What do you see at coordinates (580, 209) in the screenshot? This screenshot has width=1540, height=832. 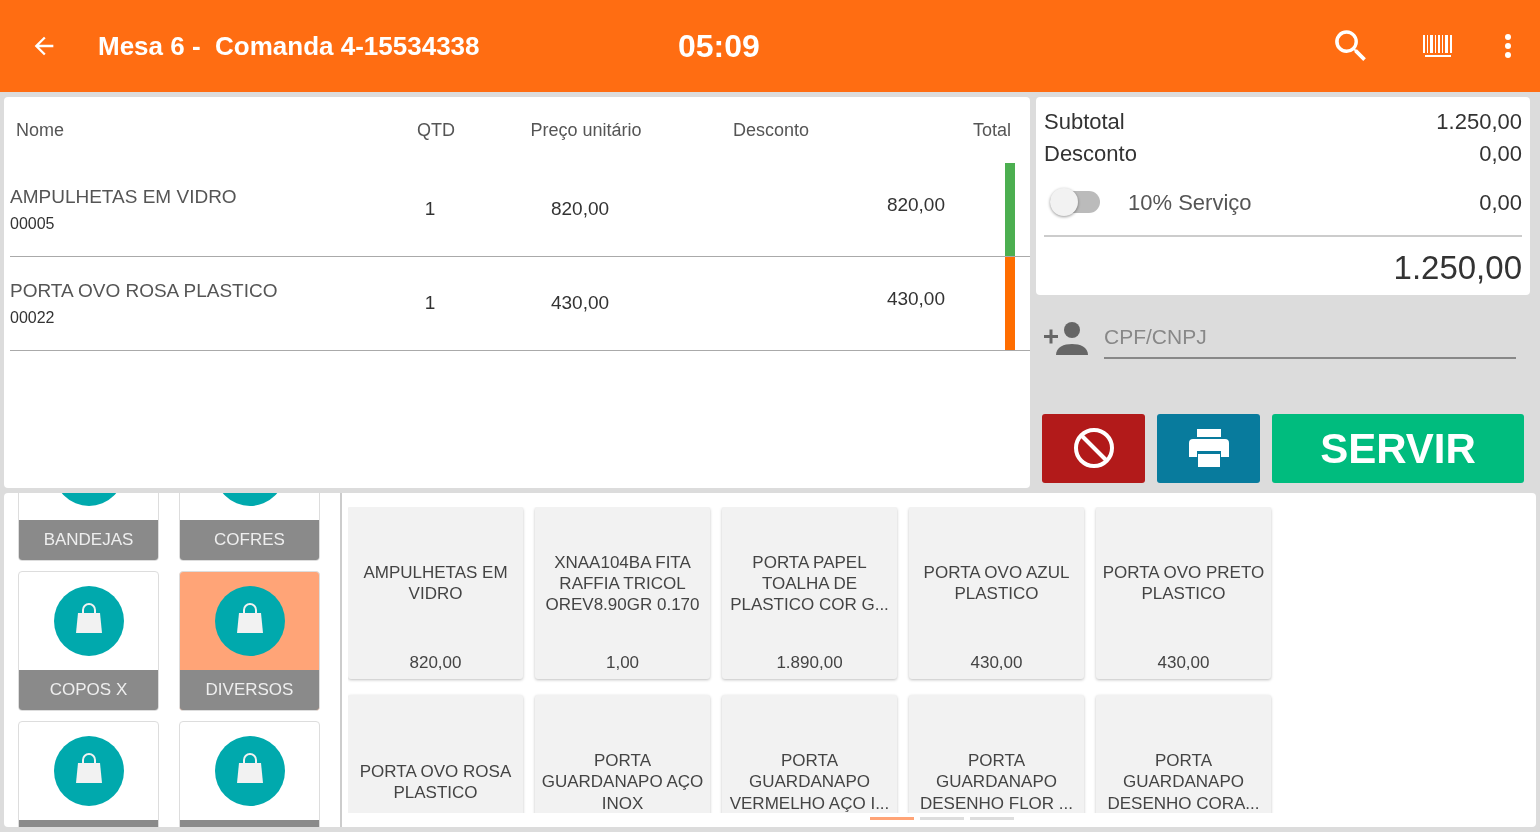 I see `item-unit-price: 820,00` at bounding box center [580, 209].